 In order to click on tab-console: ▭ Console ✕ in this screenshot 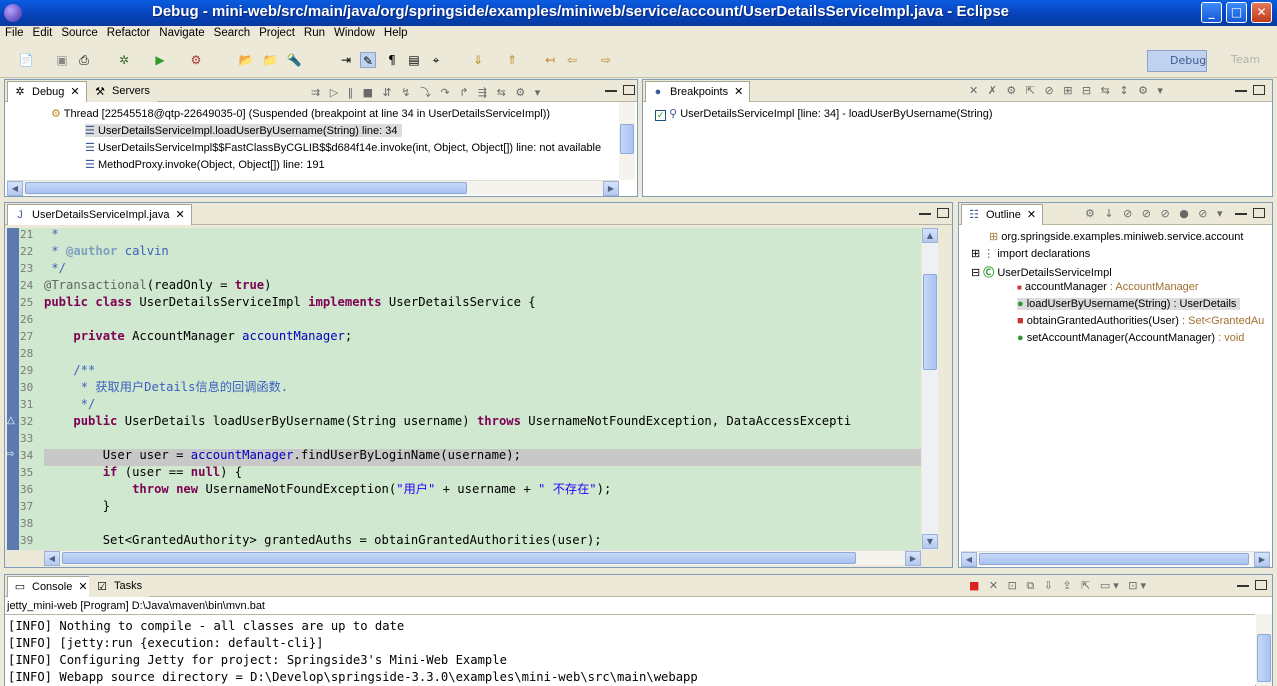, I will do `click(51, 586)`.